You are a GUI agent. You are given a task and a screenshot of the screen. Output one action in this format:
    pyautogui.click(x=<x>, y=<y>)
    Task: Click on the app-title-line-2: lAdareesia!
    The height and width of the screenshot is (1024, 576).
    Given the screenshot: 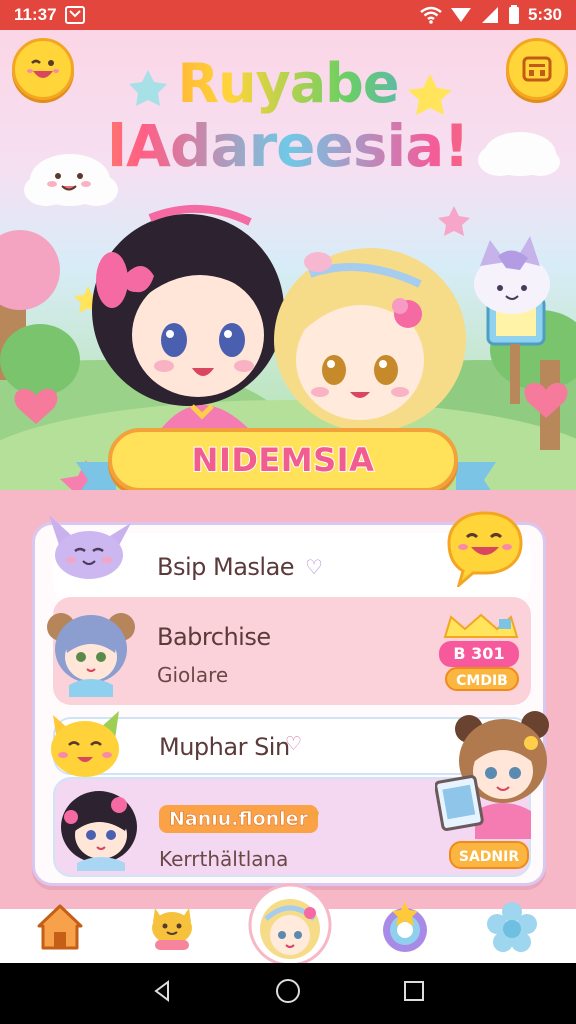 What is the action you would take?
    pyautogui.click(x=288, y=146)
    